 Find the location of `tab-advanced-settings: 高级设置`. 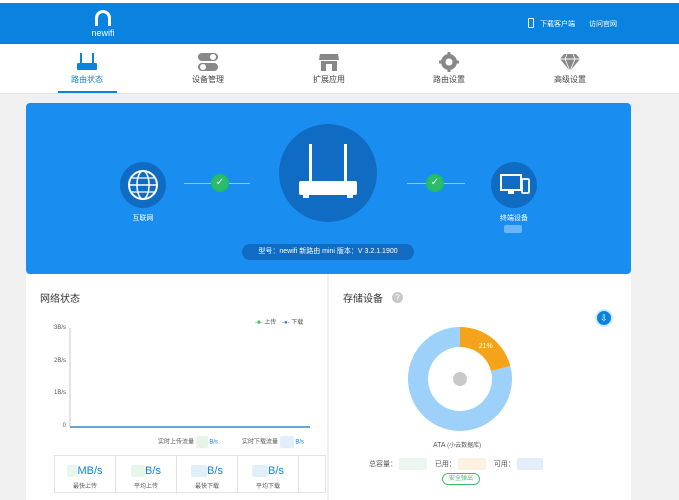

tab-advanced-settings: 高级设置 is located at coordinates (570, 69).